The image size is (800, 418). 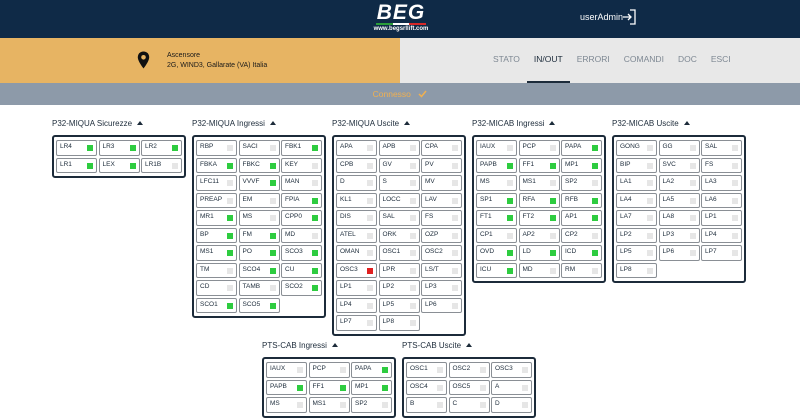 What do you see at coordinates (290, 234) in the screenshot?
I see `io-cell-label: MD` at bounding box center [290, 234].